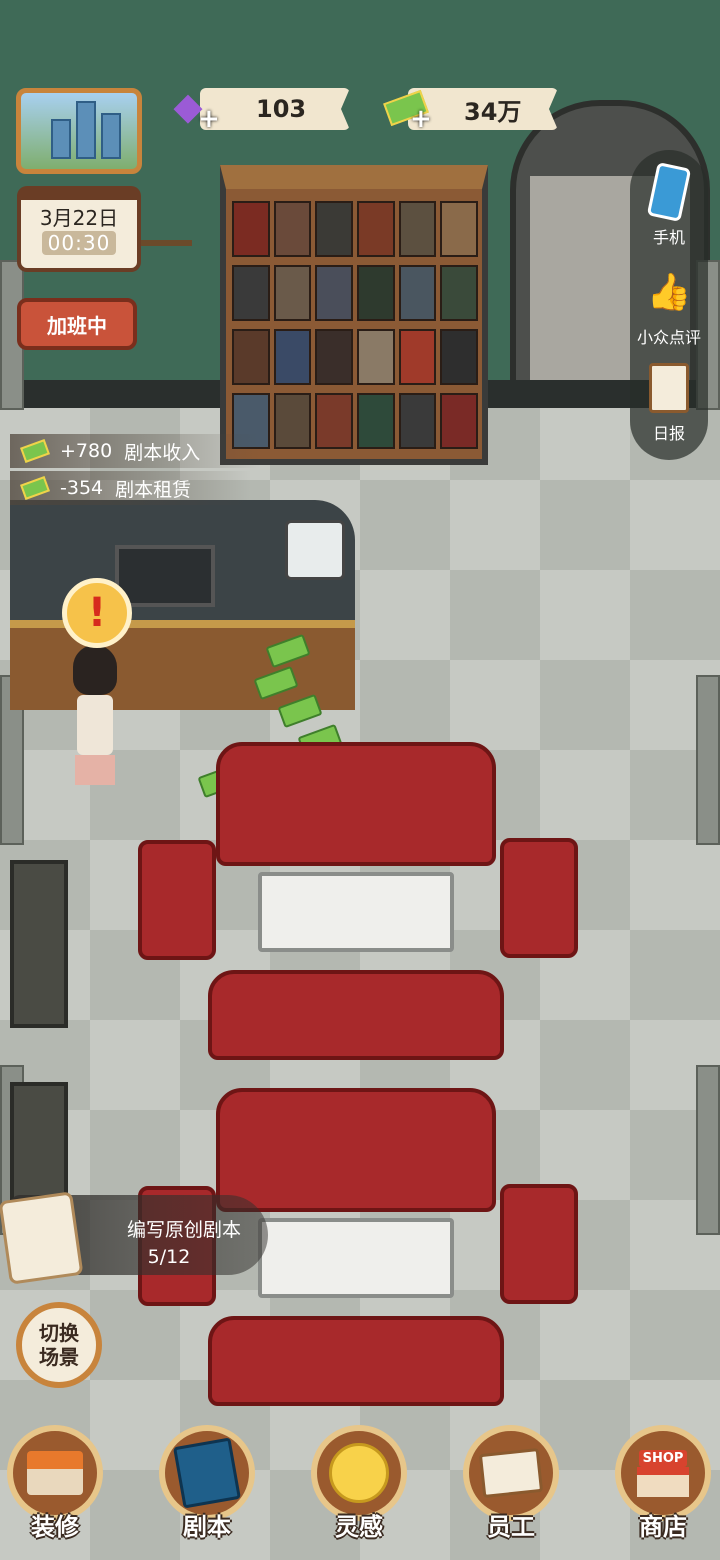 The height and width of the screenshot is (1560, 720). What do you see at coordinates (354, 315) in the screenshot?
I see `script-bookcase` at bounding box center [354, 315].